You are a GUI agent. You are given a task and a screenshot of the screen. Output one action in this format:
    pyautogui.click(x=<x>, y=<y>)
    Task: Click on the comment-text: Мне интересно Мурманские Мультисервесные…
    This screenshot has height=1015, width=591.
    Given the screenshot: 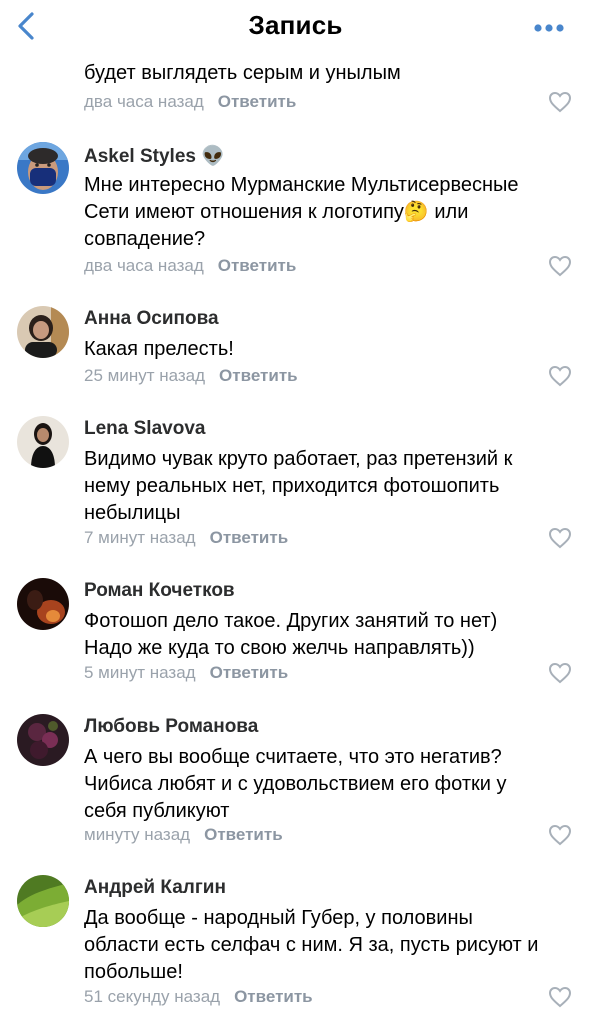 What is the action you would take?
    pyautogui.click(x=301, y=212)
    